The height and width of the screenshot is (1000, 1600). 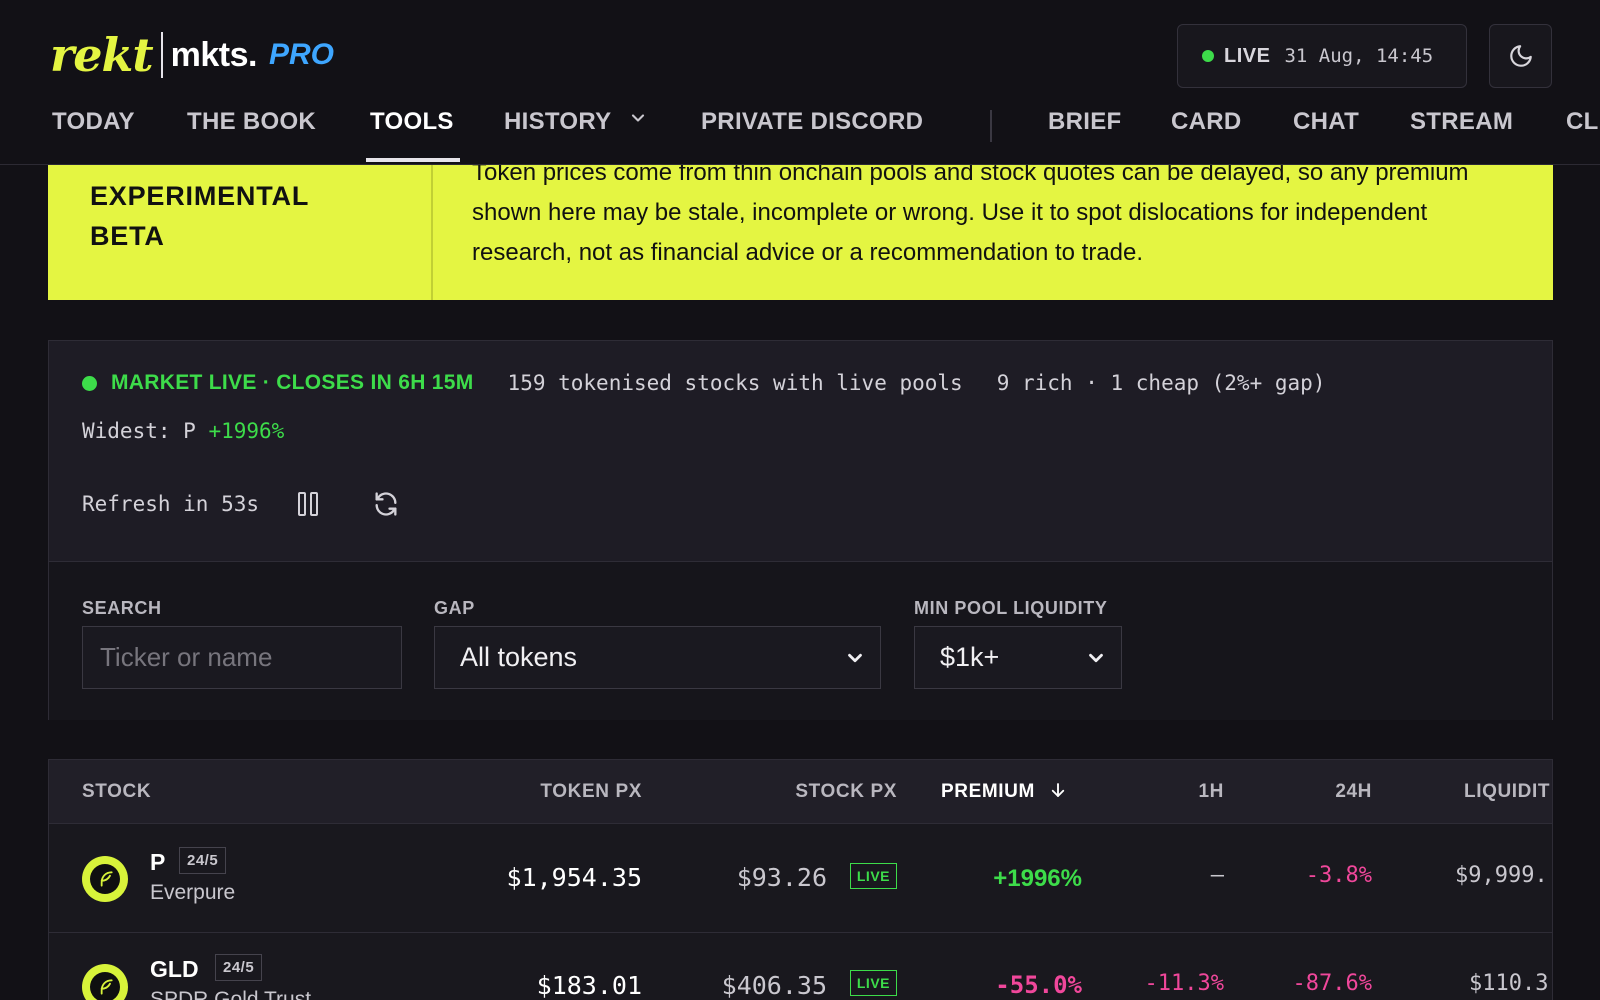 I want to click on row-ticker: P, so click(x=158, y=862).